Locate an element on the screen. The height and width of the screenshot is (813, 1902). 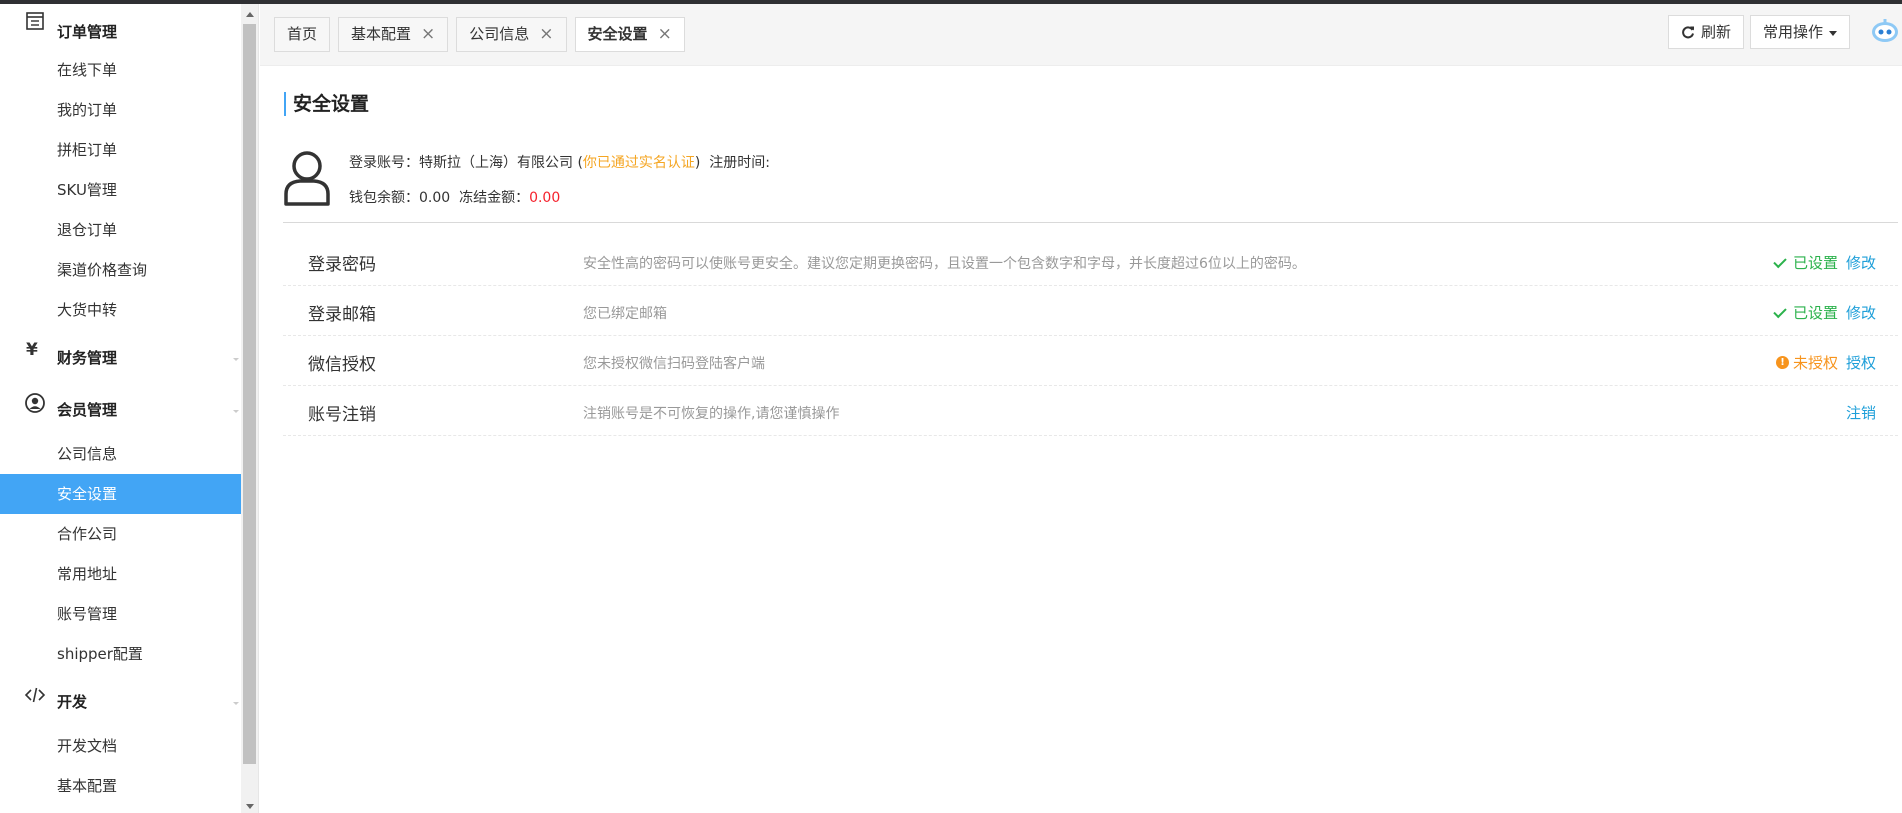
sidebar-item-addresses: 常用地址 is located at coordinates (120, 574).